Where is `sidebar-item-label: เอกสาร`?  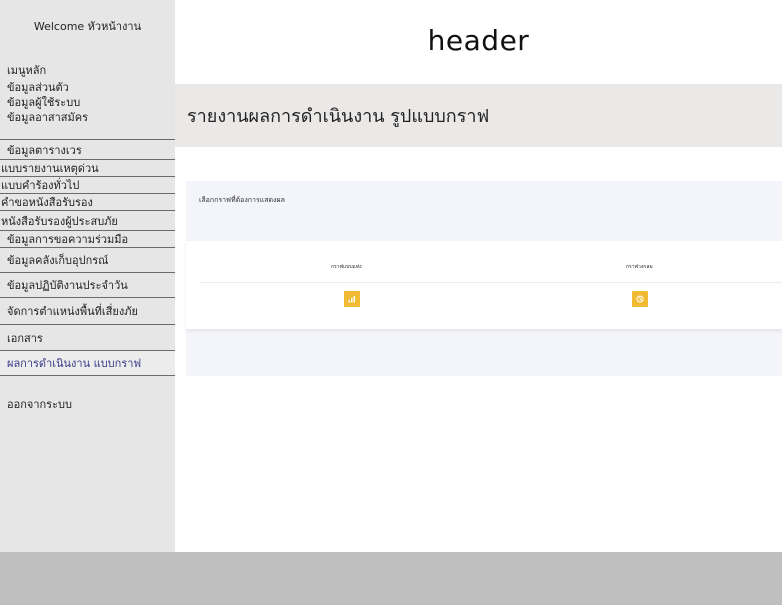 sidebar-item-label: เอกสาร is located at coordinates (25, 338).